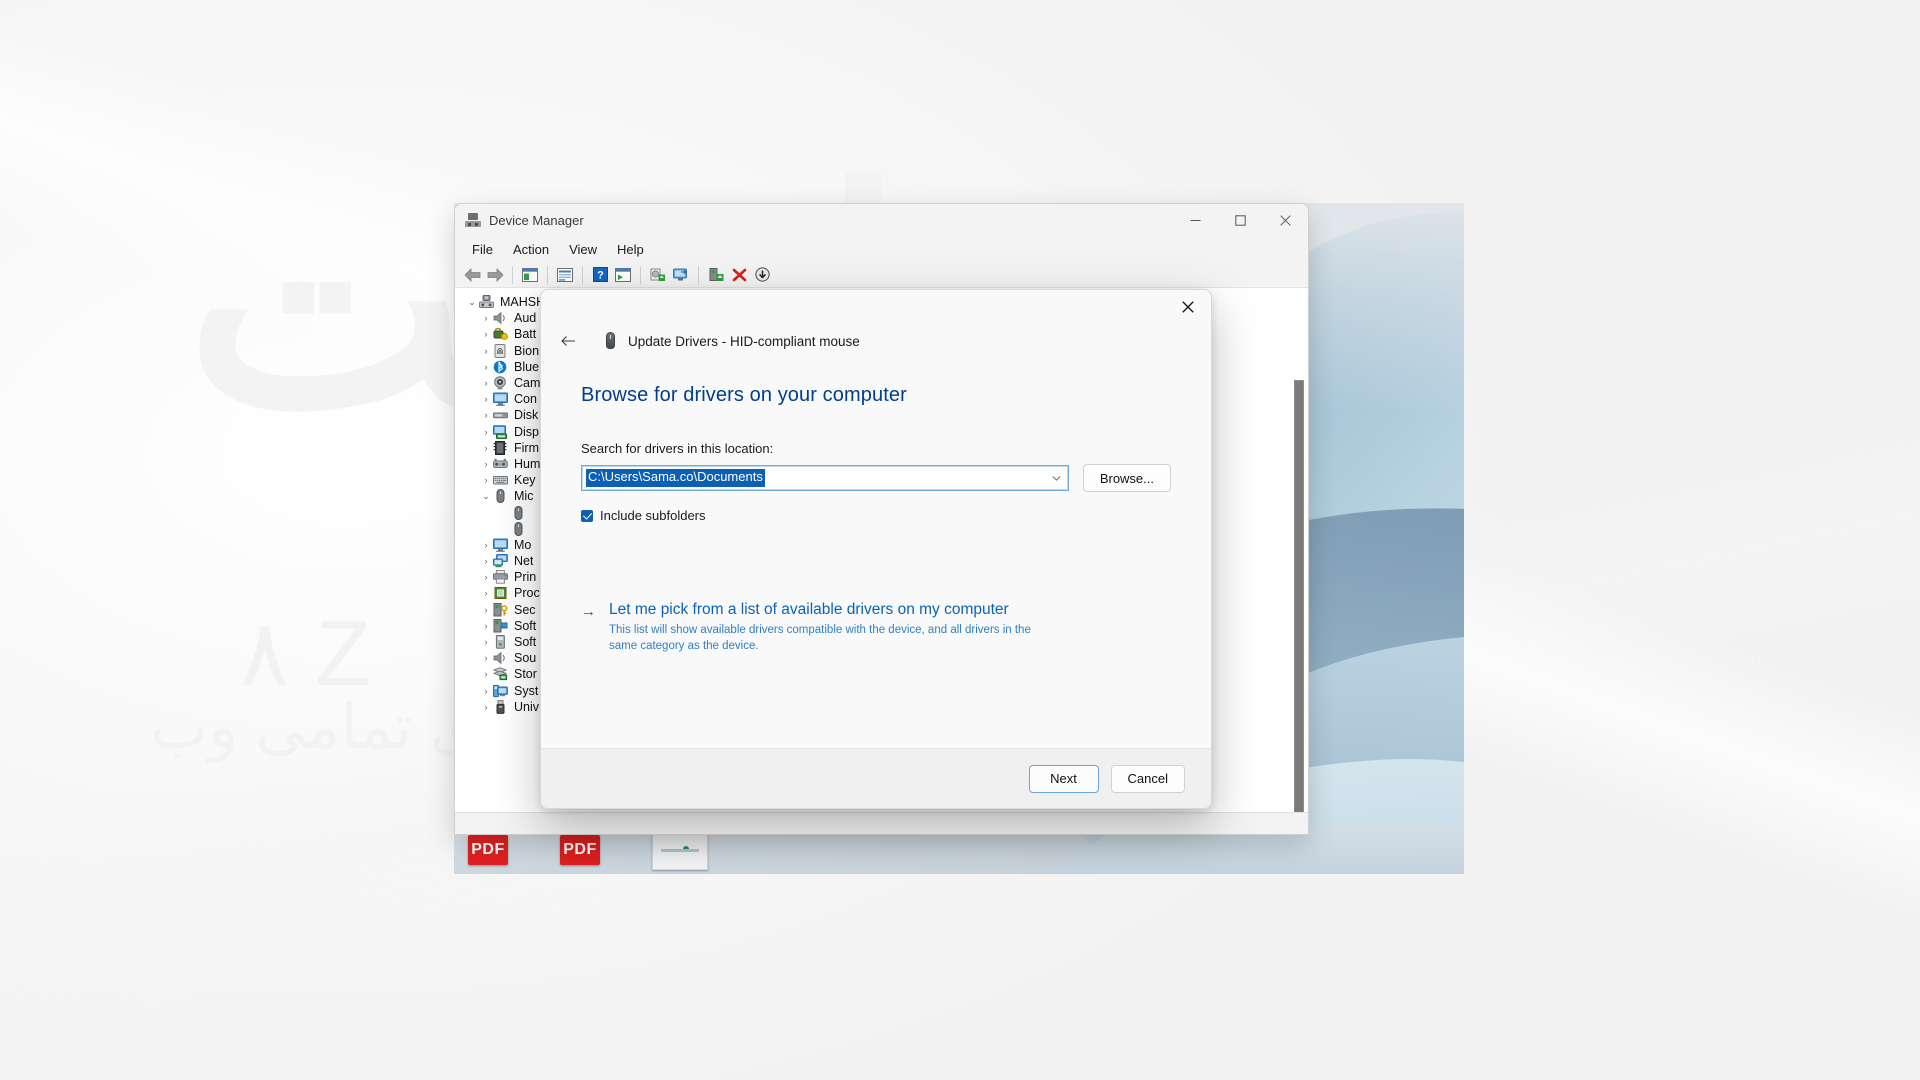 This screenshot has width=1920, height=1080. I want to click on include-subfolders-checkbox, so click(587, 515).